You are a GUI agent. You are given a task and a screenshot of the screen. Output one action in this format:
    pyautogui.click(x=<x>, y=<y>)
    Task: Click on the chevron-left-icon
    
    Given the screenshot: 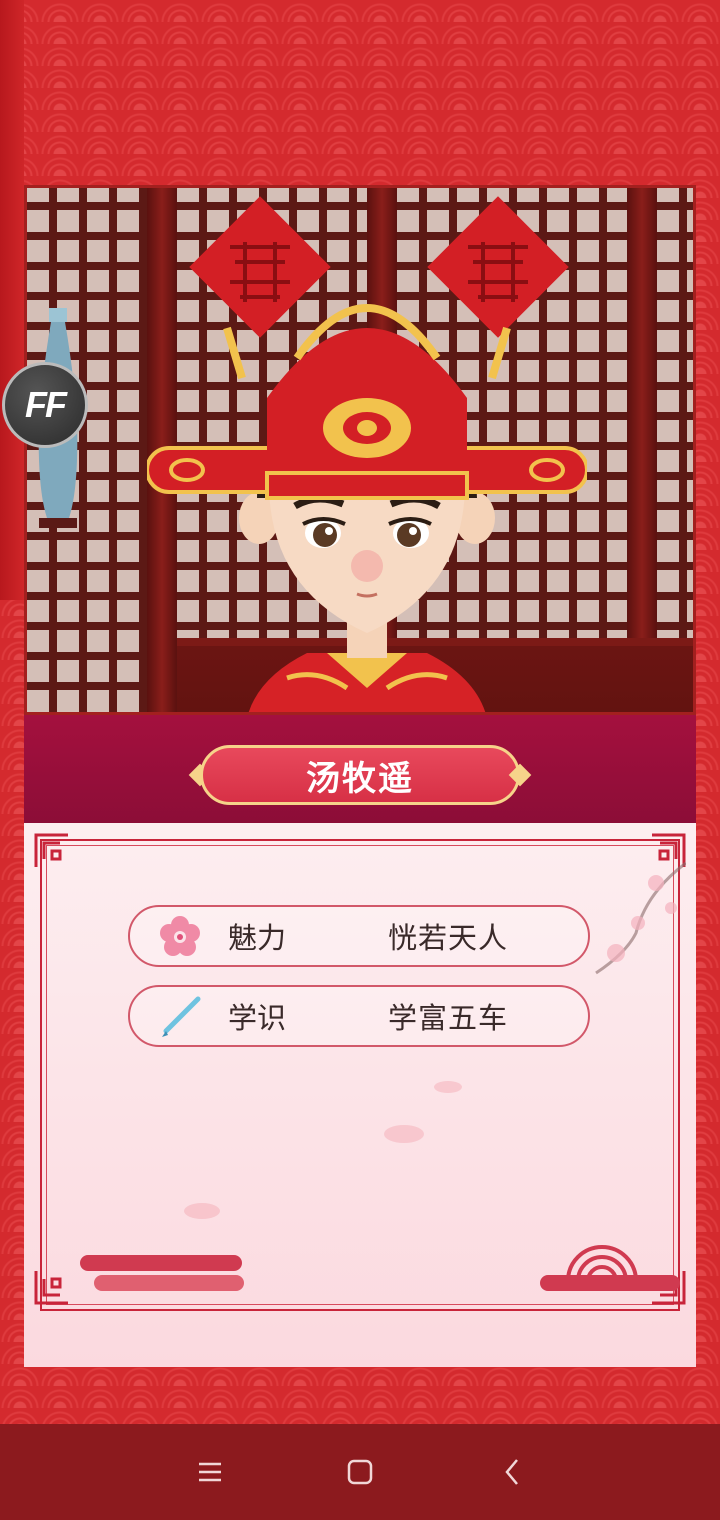 What is the action you would take?
    pyautogui.click(x=511, y=1472)
    